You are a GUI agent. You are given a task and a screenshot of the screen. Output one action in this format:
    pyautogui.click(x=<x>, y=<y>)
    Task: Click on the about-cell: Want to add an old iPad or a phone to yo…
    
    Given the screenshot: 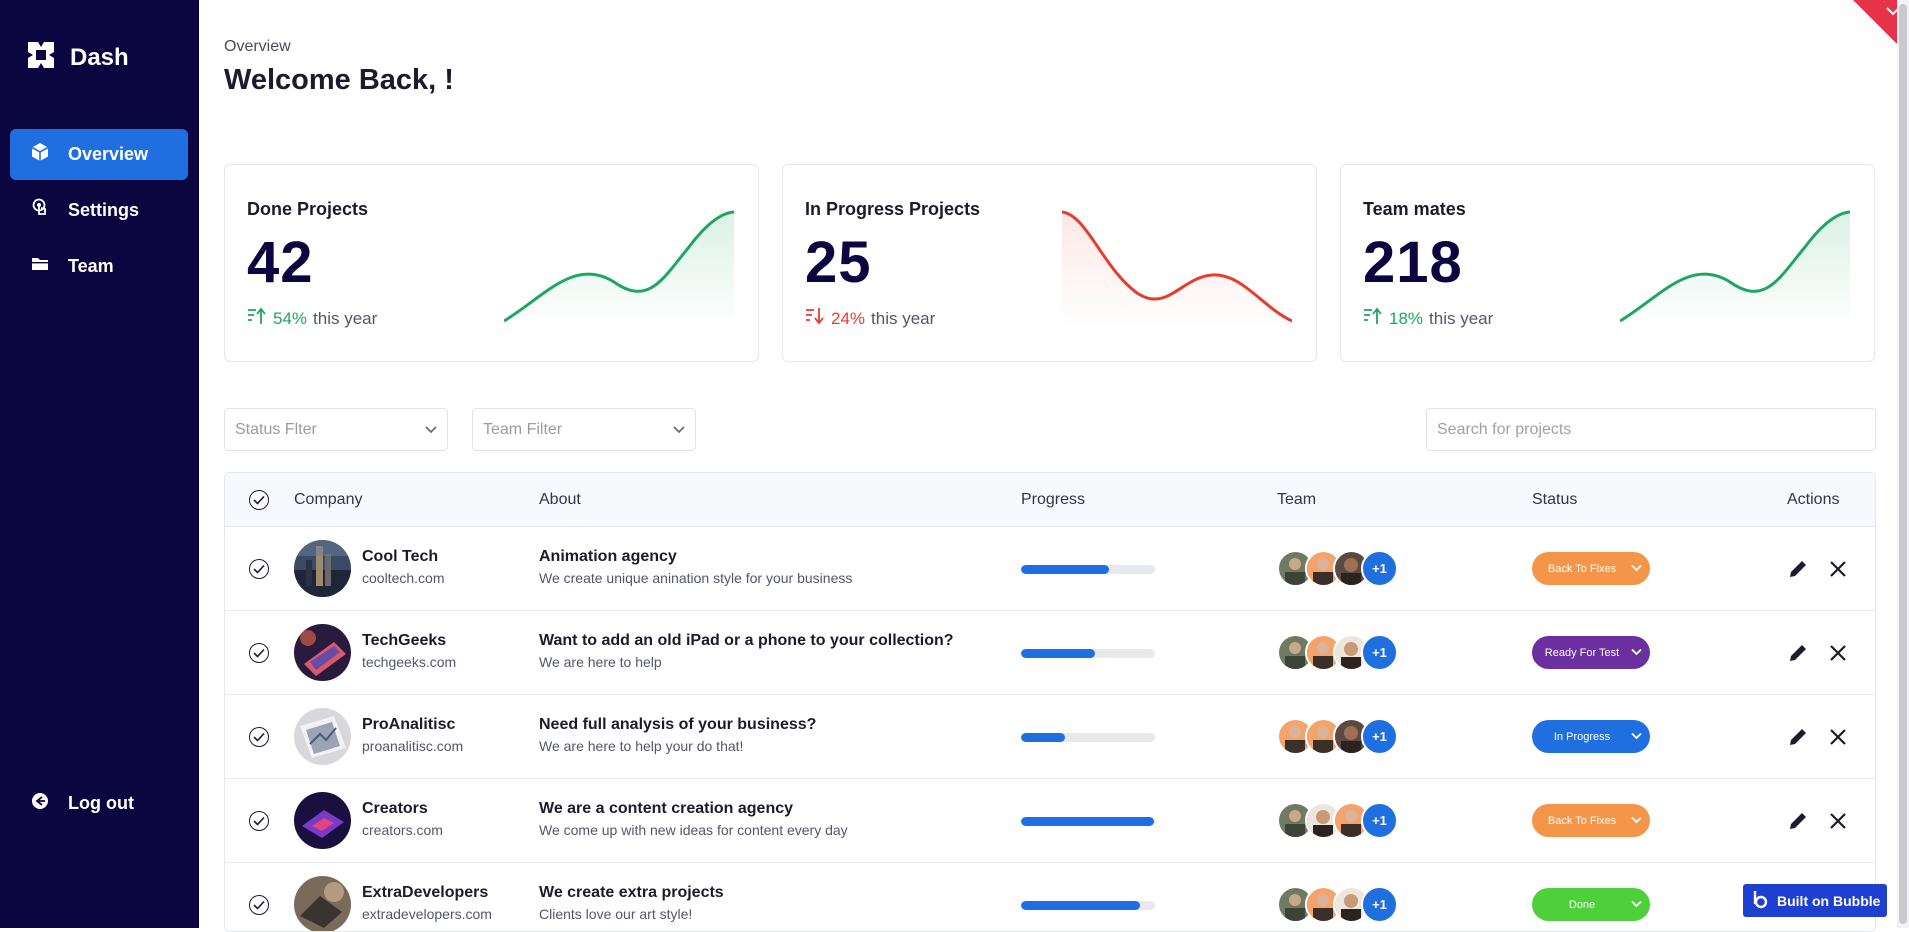 What is the action you would take?
    pyautogui.click(x=746, y=651)
    